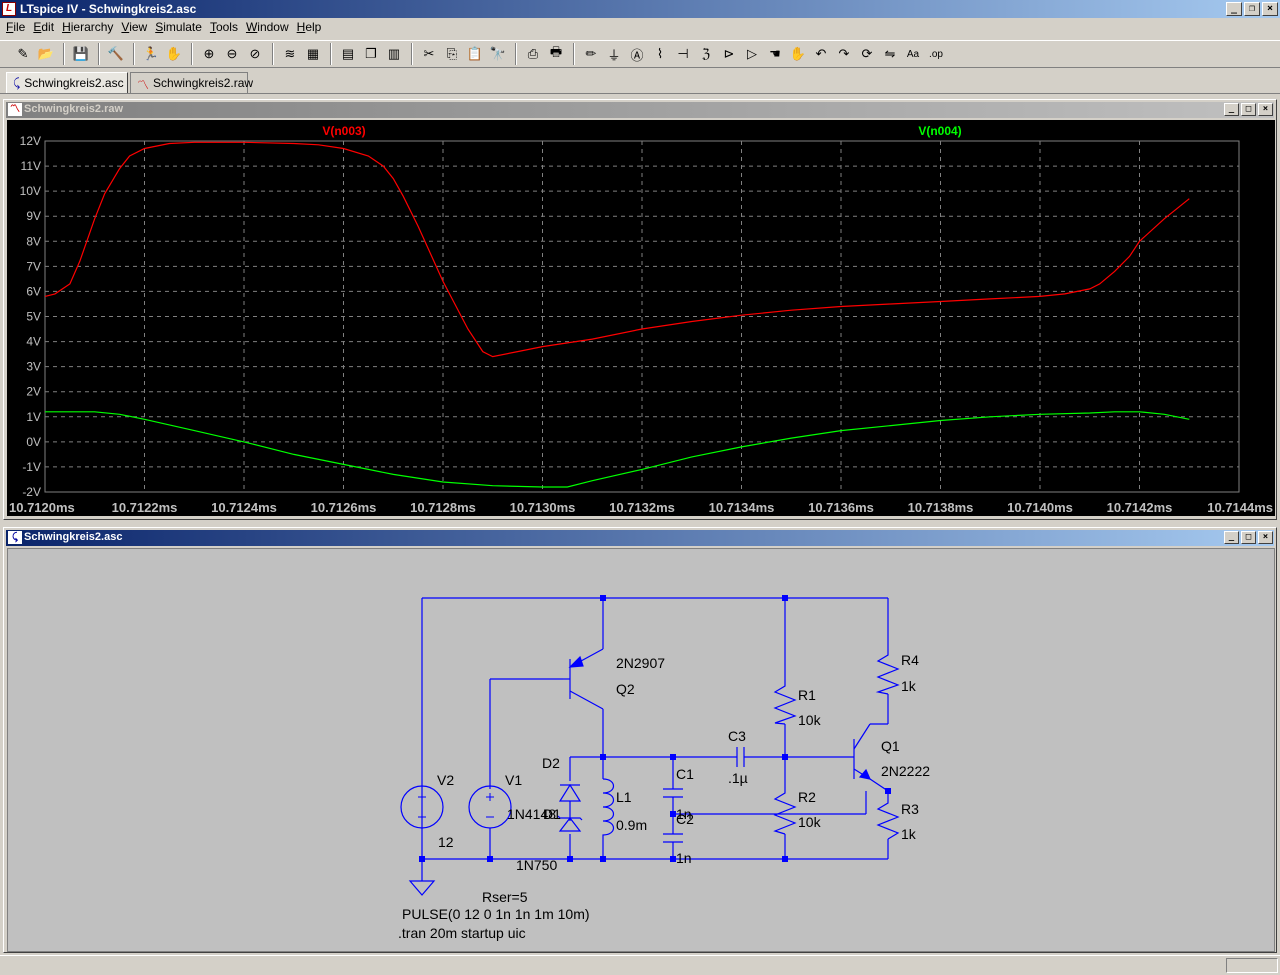 The width and height of the screenshot is (1280, 975). Describe the element at coordinates (706, 54) in the screenshot. I see `inductor-icon: ℨ` at that location.